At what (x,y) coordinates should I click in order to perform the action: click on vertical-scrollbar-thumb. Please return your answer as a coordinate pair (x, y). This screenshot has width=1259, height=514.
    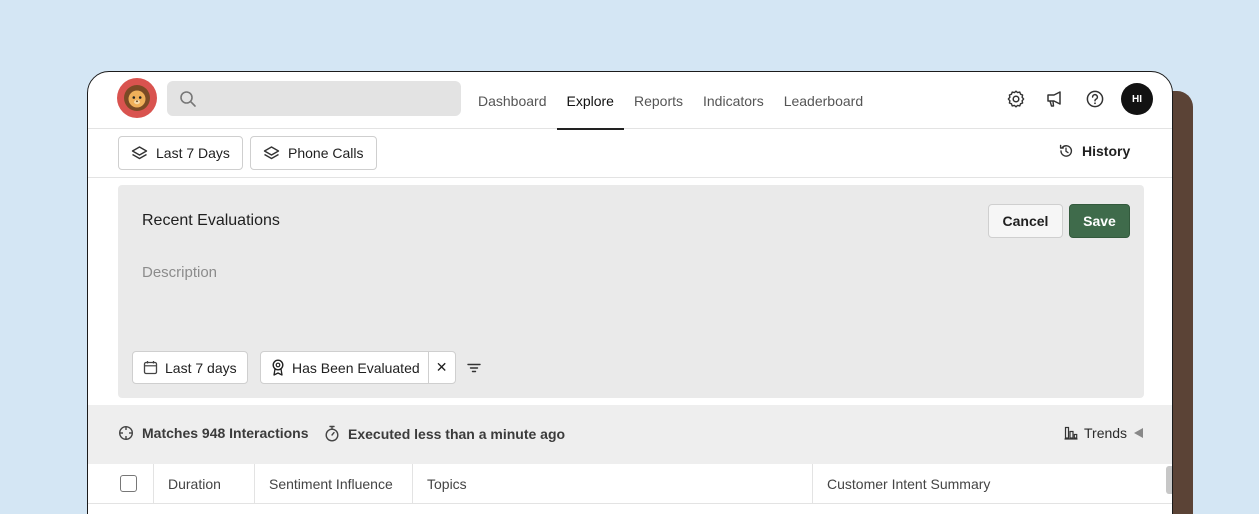
    Looking at the image, I should click on (1169, 480).